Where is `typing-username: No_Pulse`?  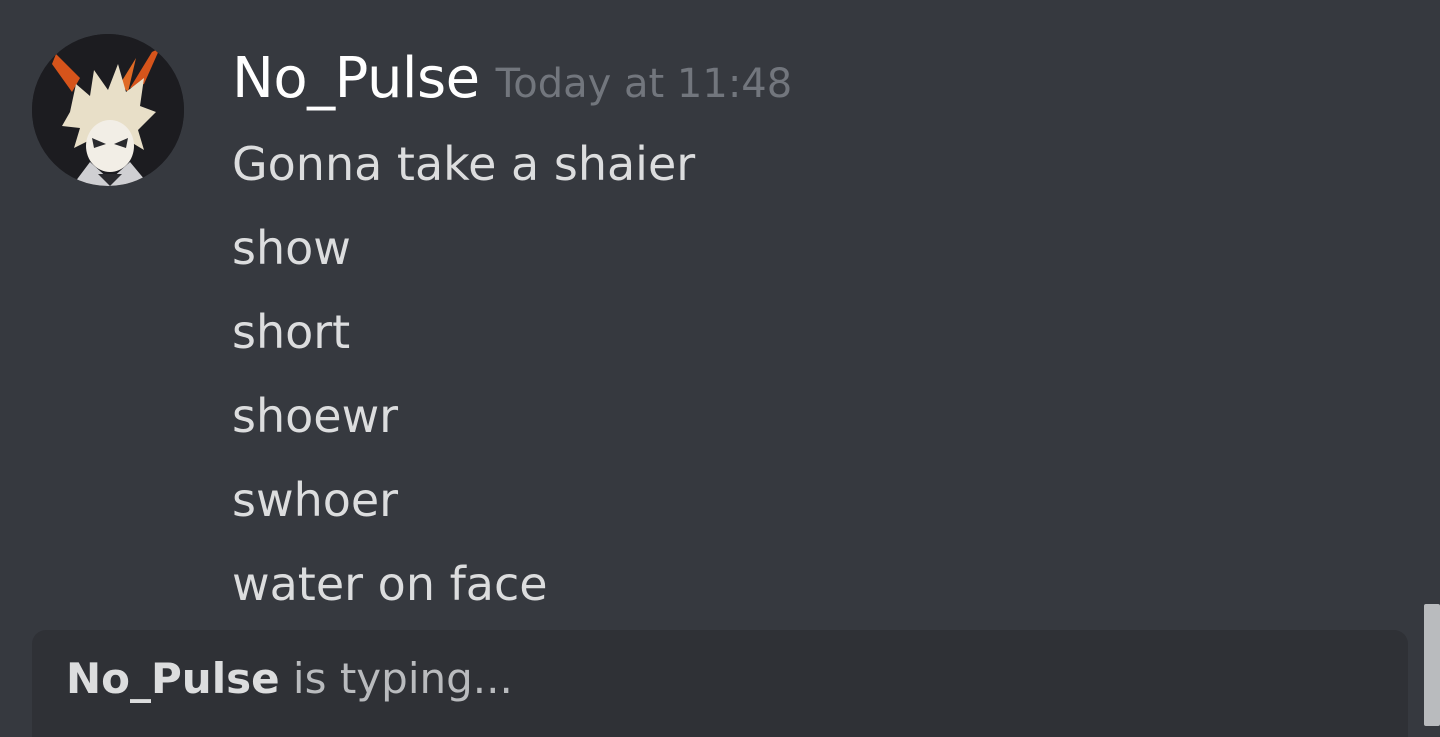
typing-username: No_Pulse is located at coordinates (173, 678).